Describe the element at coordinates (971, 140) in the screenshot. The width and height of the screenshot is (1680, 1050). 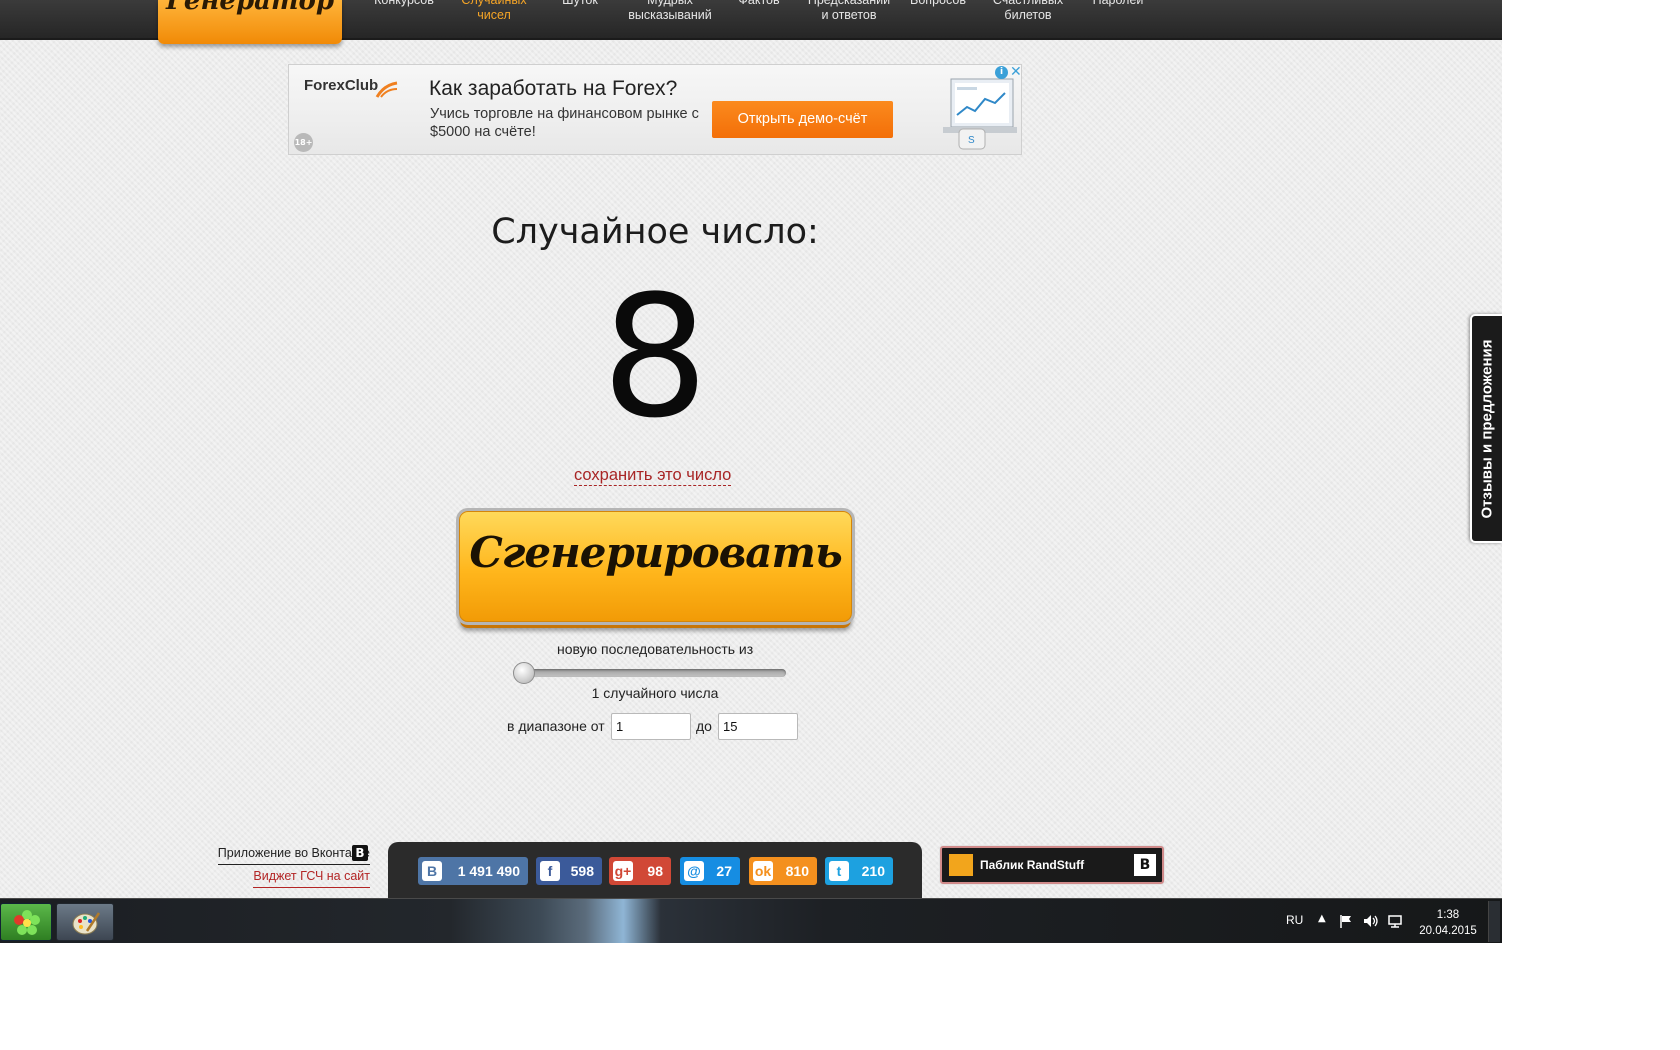
I see `svg-text: S` at that location.